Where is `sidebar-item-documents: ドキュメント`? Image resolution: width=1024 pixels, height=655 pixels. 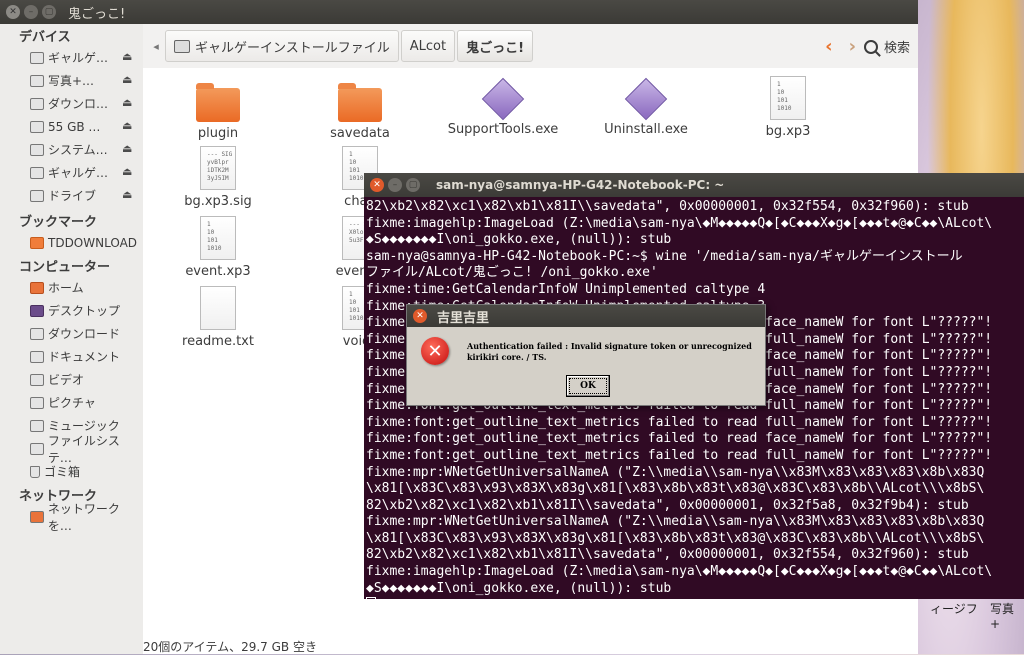 sidebar-item-documents: ドキュメント is located at coordinates (71, 356).